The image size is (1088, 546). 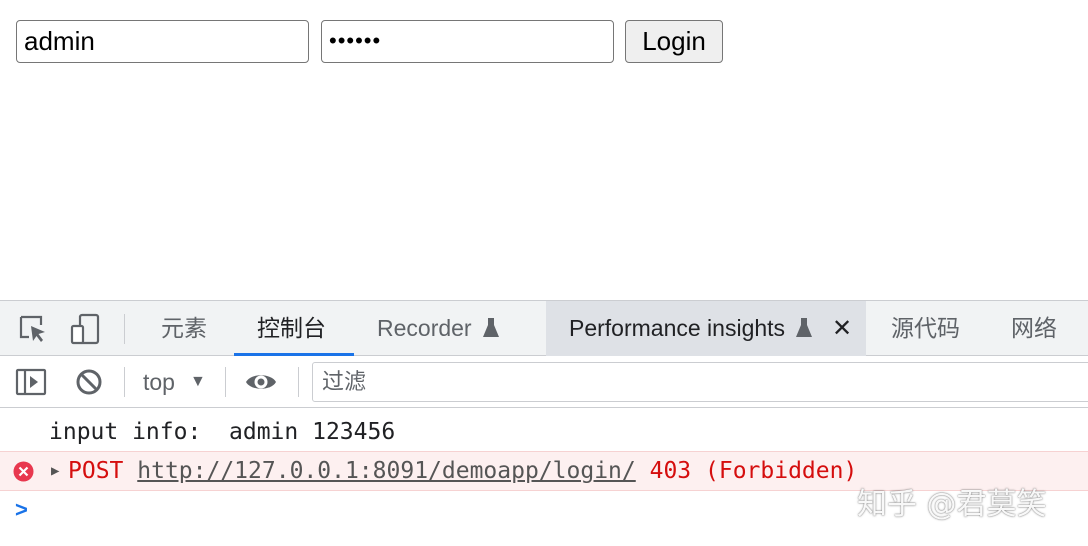 I want to click on tab-sources: 源代码, so click(x=925, y=328).